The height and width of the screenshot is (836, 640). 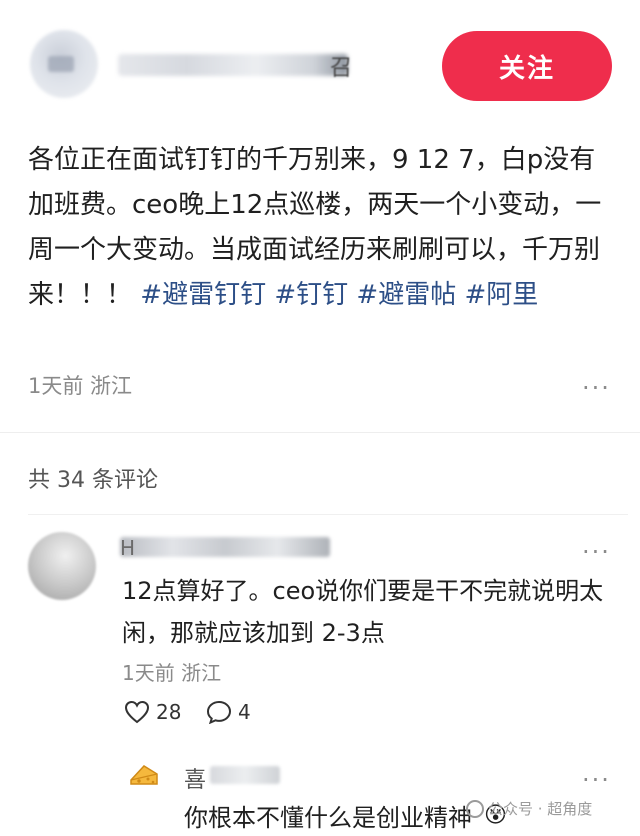 I want to click on reply-author-redacted, so click(x=245, y=775).